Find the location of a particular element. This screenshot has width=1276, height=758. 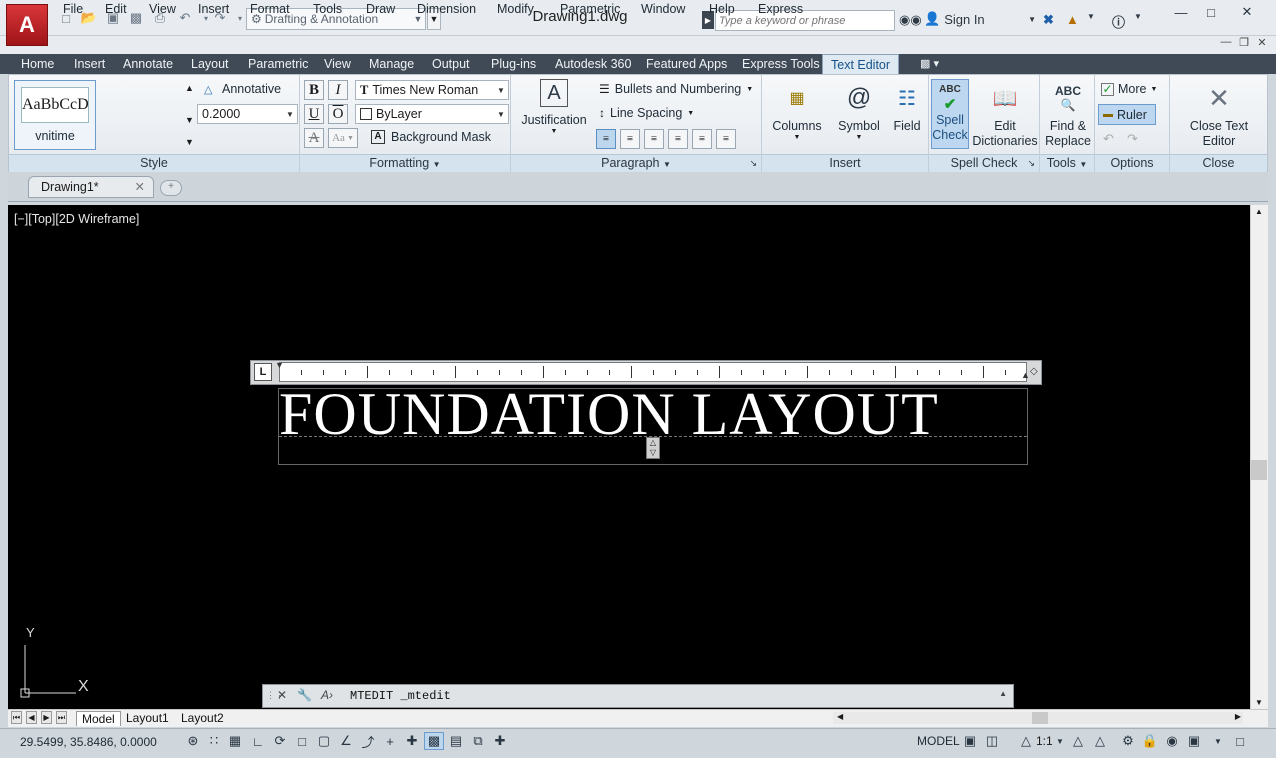

align-default-icon: ≡ is located at coordinates (606, 139).